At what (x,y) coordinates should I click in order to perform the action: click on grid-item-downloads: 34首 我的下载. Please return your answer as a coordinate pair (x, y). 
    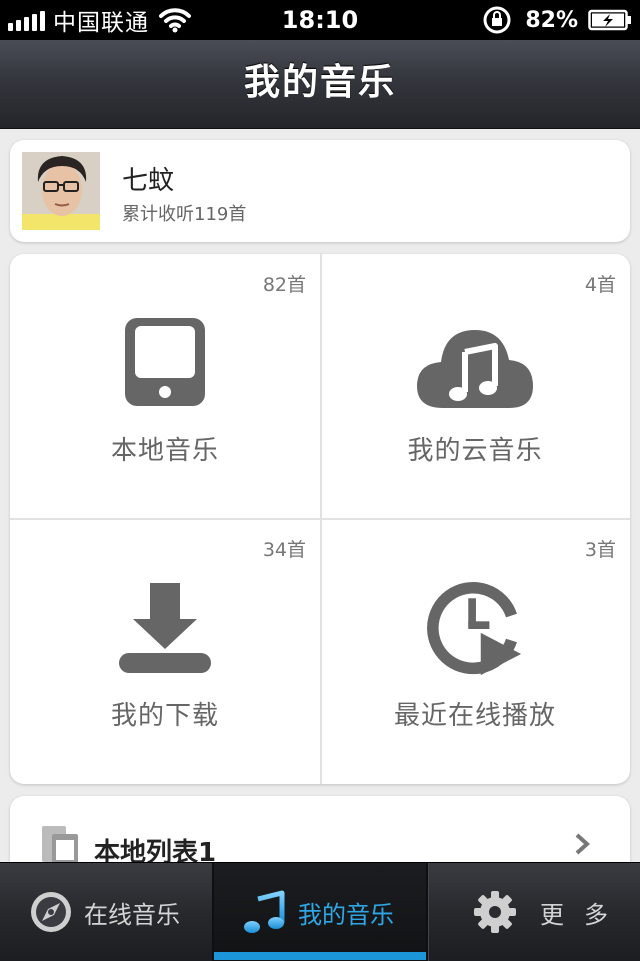
    Looking at the image, I should click on (165, 651).